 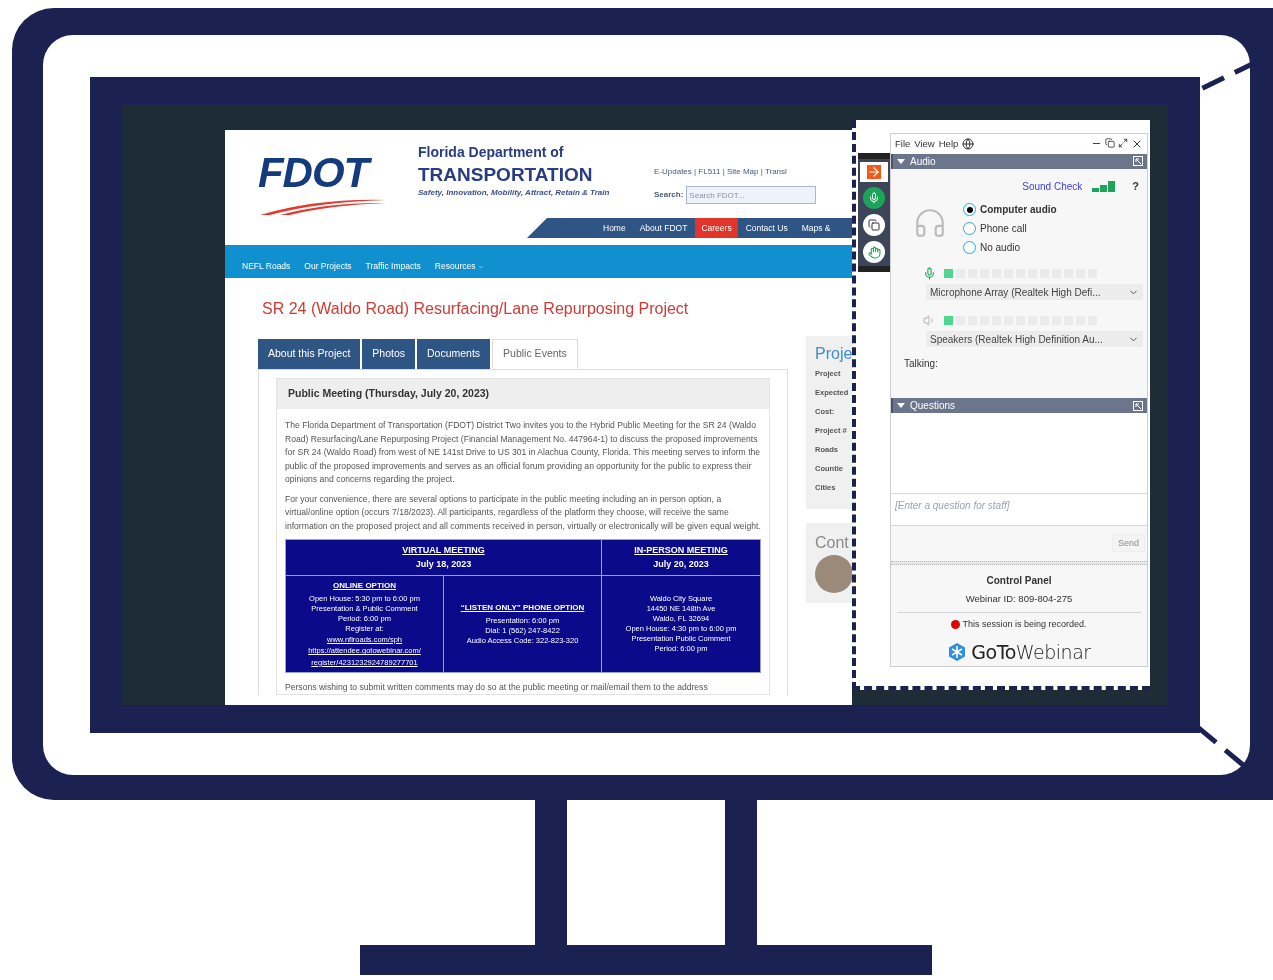 I want to click on event-heading: Public Meeting (Thursday, July 20, 2023), so click(x=523, y=394).